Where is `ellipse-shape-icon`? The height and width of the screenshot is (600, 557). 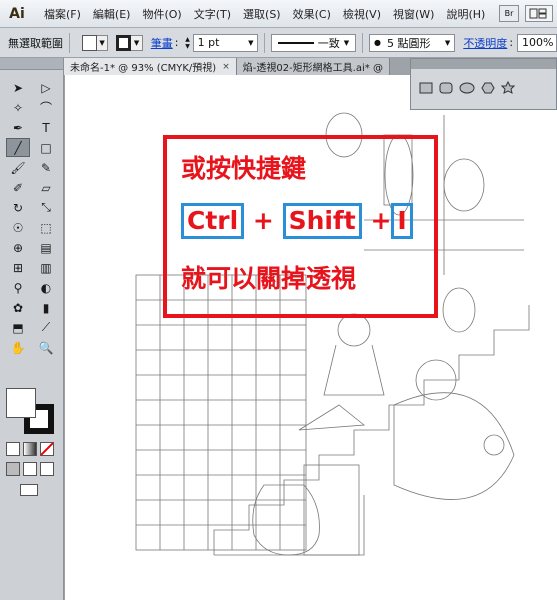 ellipse-shape-icon is located at coordinates (467, 88).